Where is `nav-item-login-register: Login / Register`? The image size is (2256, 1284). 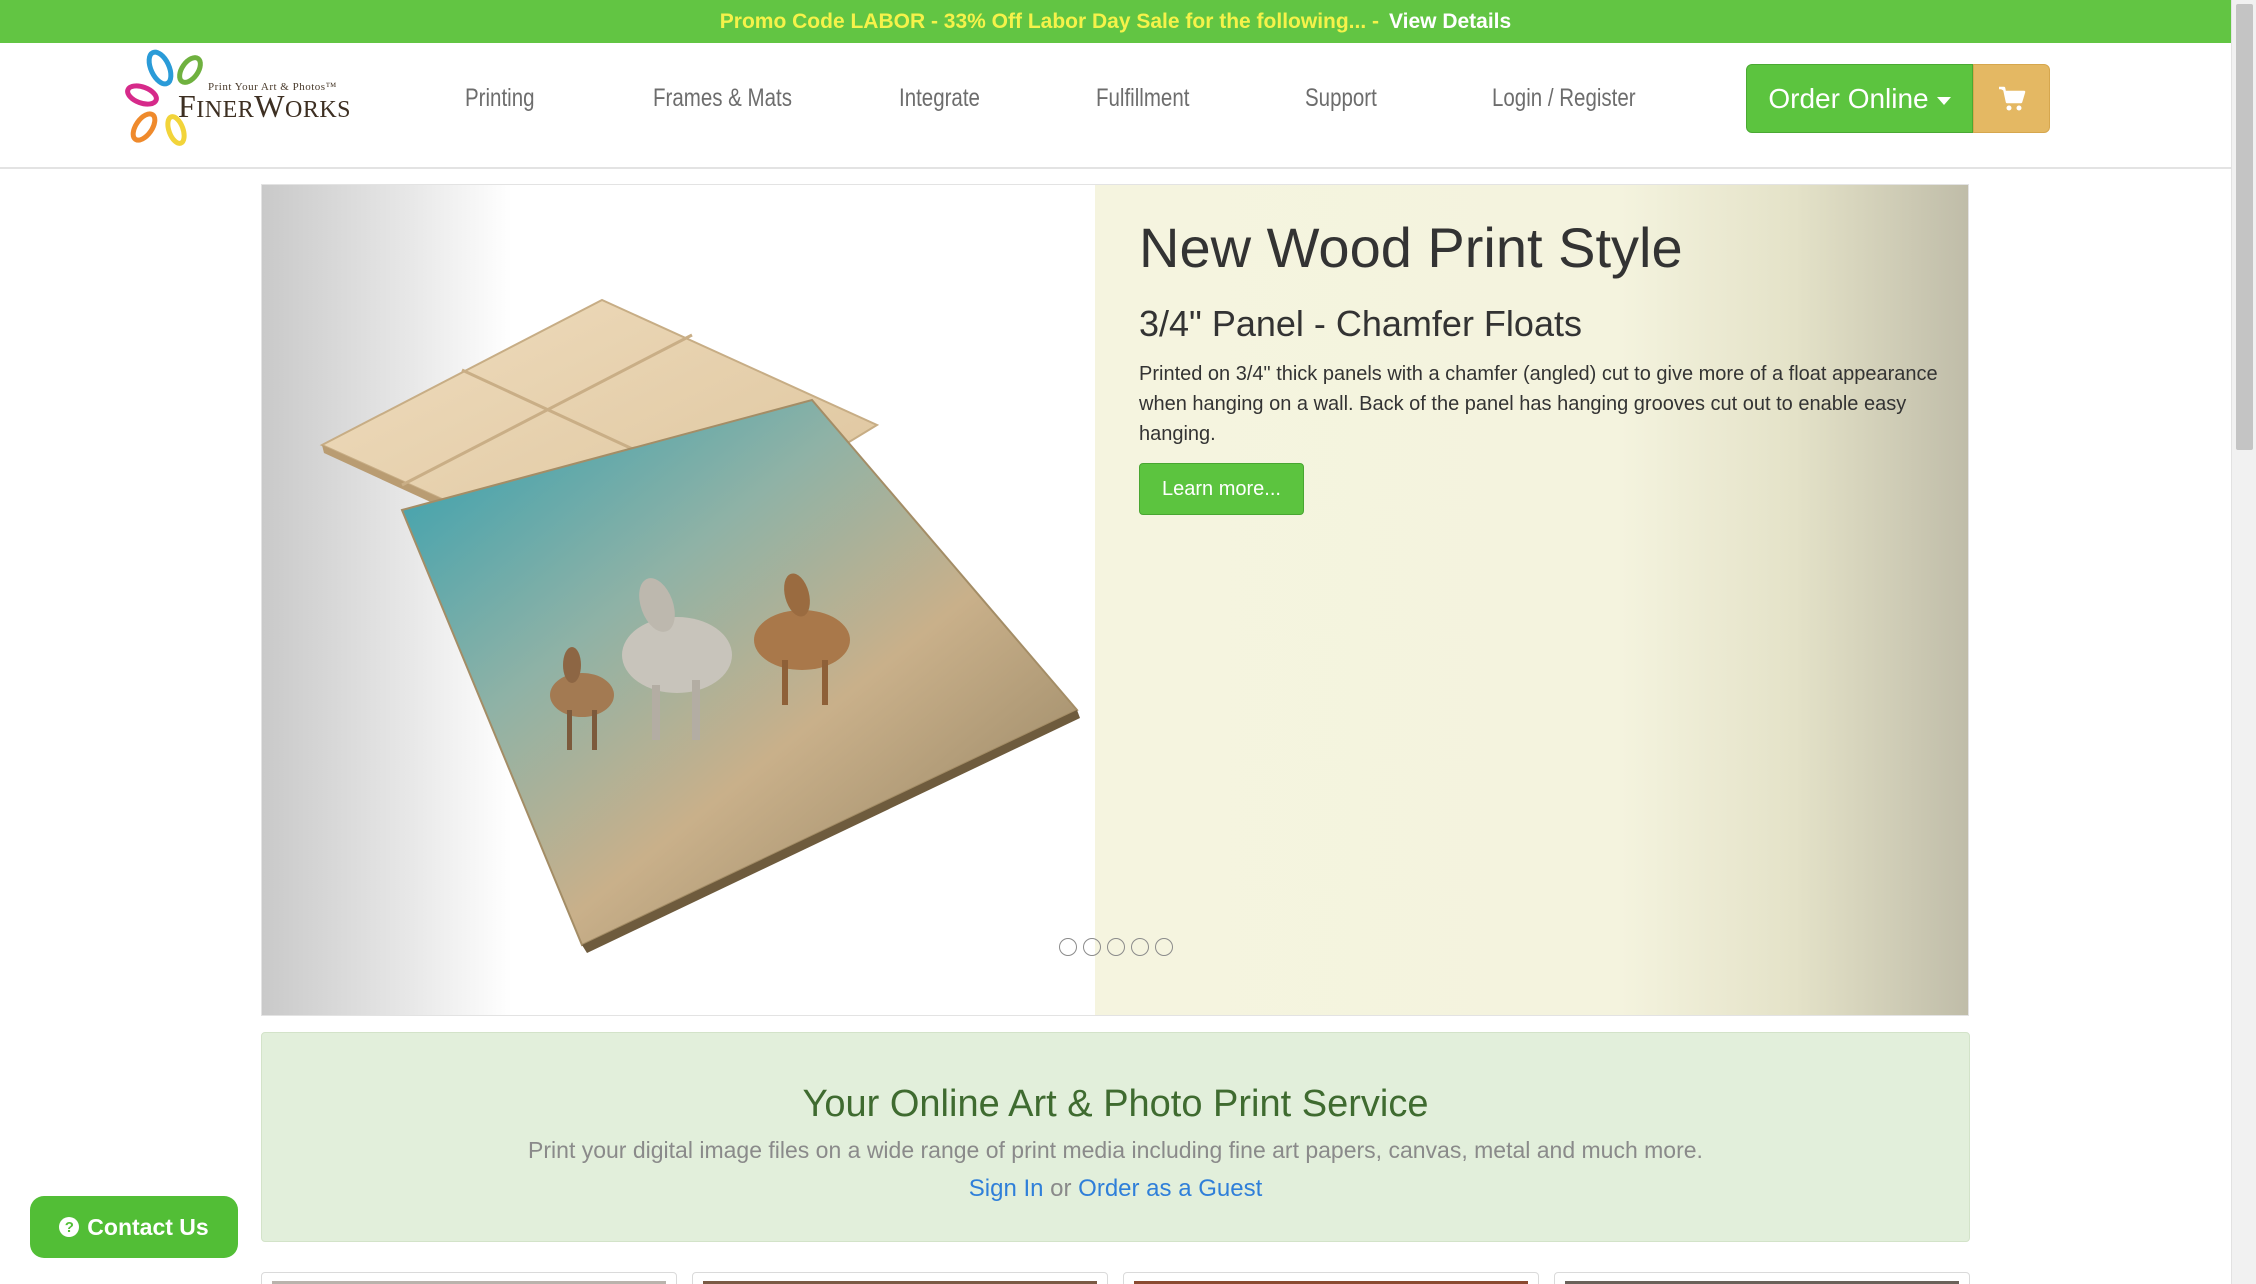
nav-item-login-register: Login / Register is located at coordinates (1564, 98).